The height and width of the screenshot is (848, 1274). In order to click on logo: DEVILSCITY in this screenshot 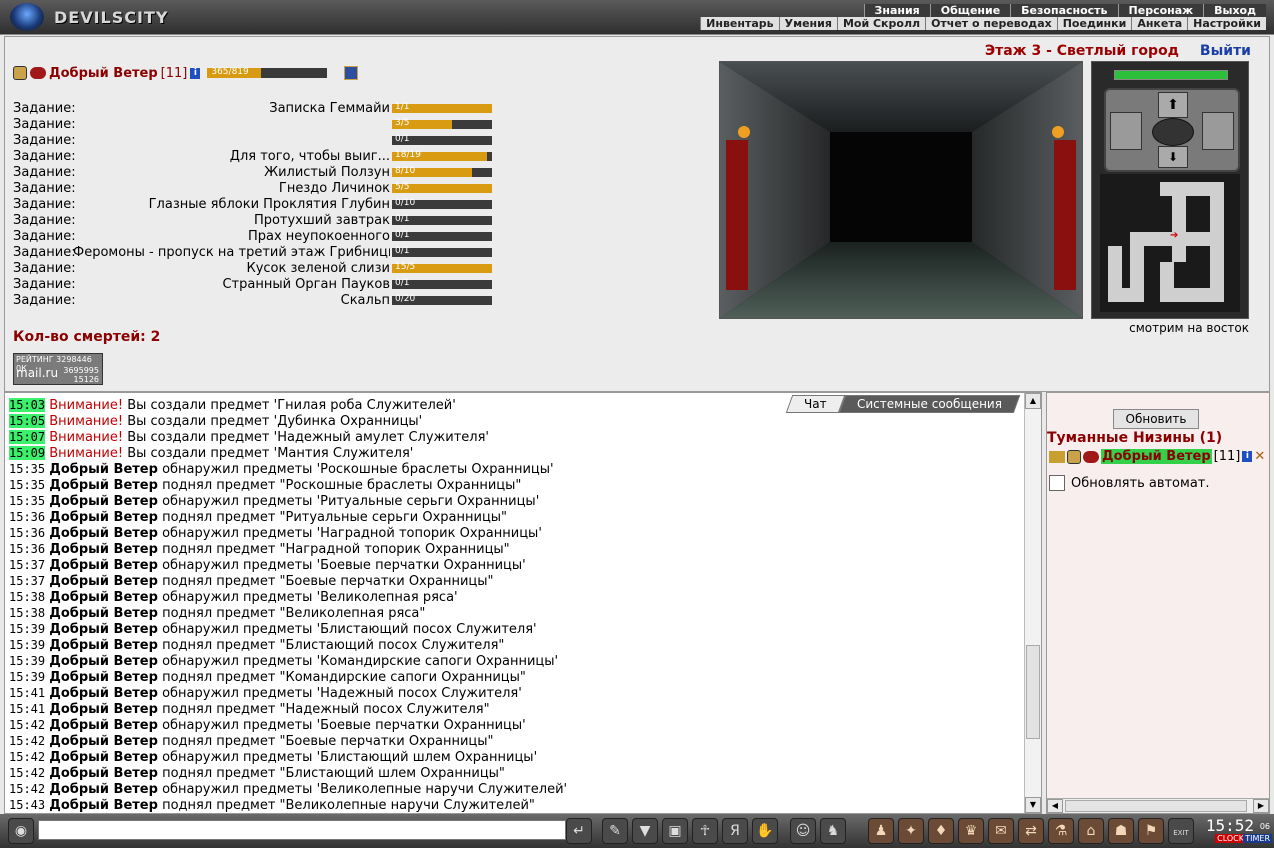, I will do `click(90, 17)`.